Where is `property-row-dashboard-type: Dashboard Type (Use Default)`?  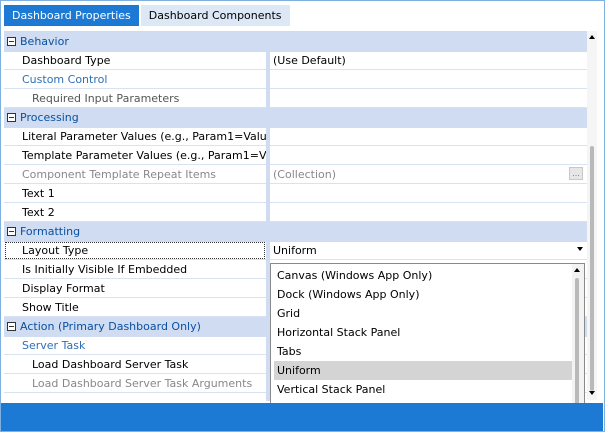
property-row-dashboard-type: Dashboard Type (Use Default) is located at coordinates (295, 60).